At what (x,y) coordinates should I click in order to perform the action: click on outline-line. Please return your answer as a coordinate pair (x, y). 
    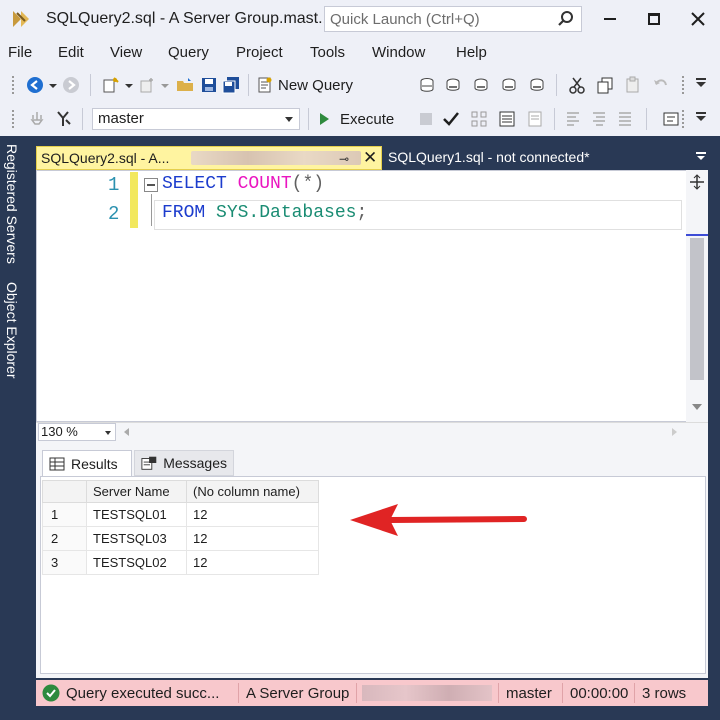
    Looking at the image, I should click on (151, 210).